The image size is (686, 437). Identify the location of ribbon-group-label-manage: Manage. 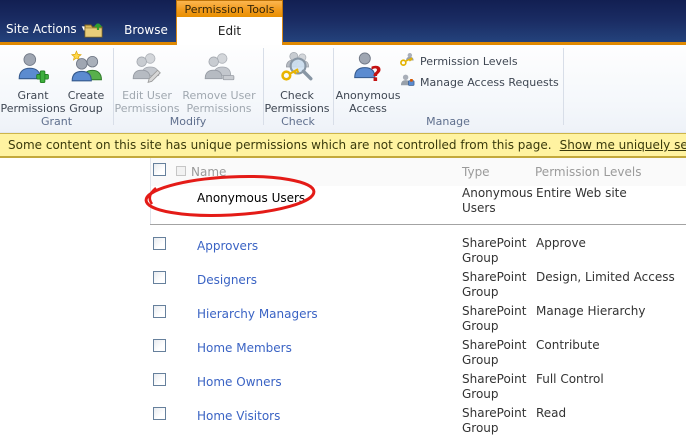
(448, 121).